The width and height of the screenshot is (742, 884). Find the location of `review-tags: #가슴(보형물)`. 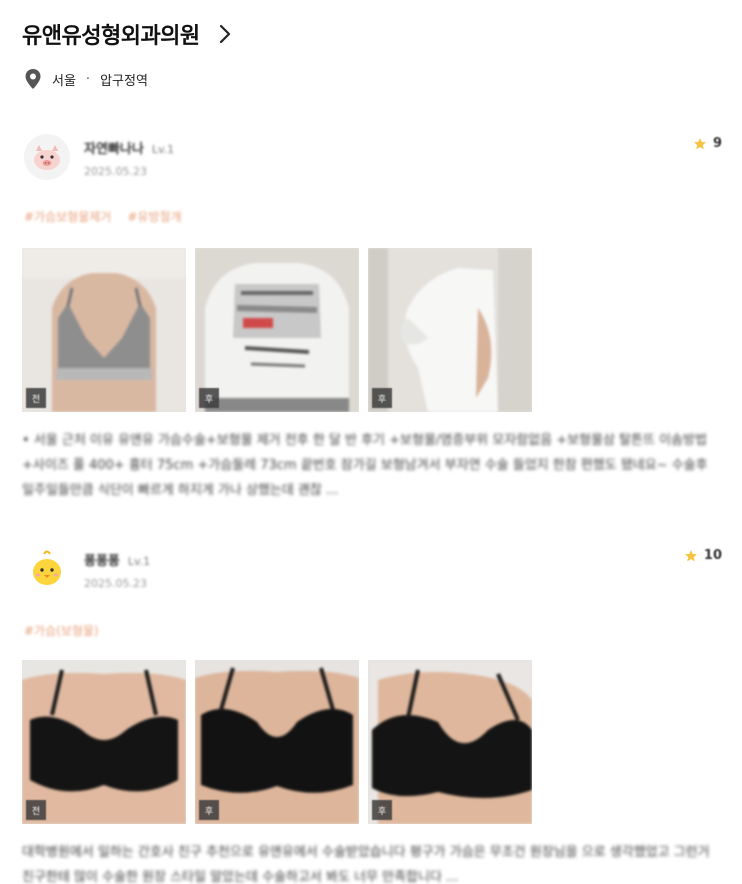

review-tags: #가슴(보형물) is located at coordinates (61, 630).